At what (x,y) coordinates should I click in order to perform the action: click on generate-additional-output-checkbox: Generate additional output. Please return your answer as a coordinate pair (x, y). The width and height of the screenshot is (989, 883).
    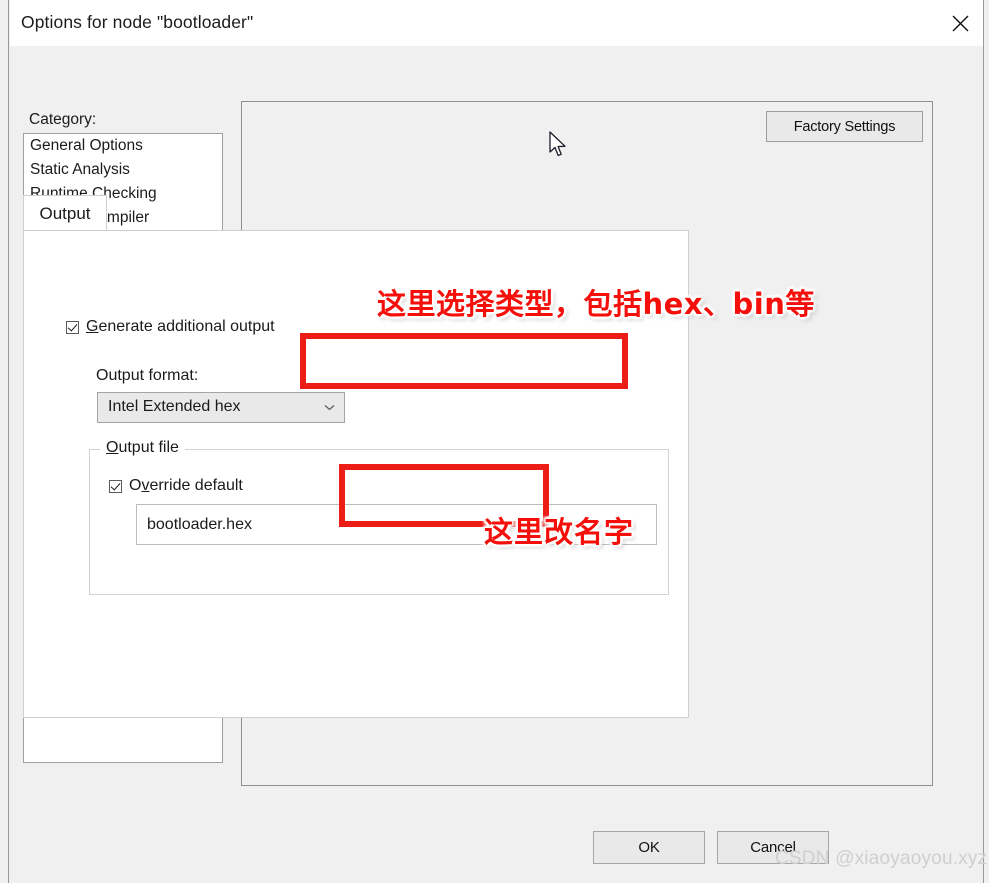
    Looking at the image, I should click on (170, 327).